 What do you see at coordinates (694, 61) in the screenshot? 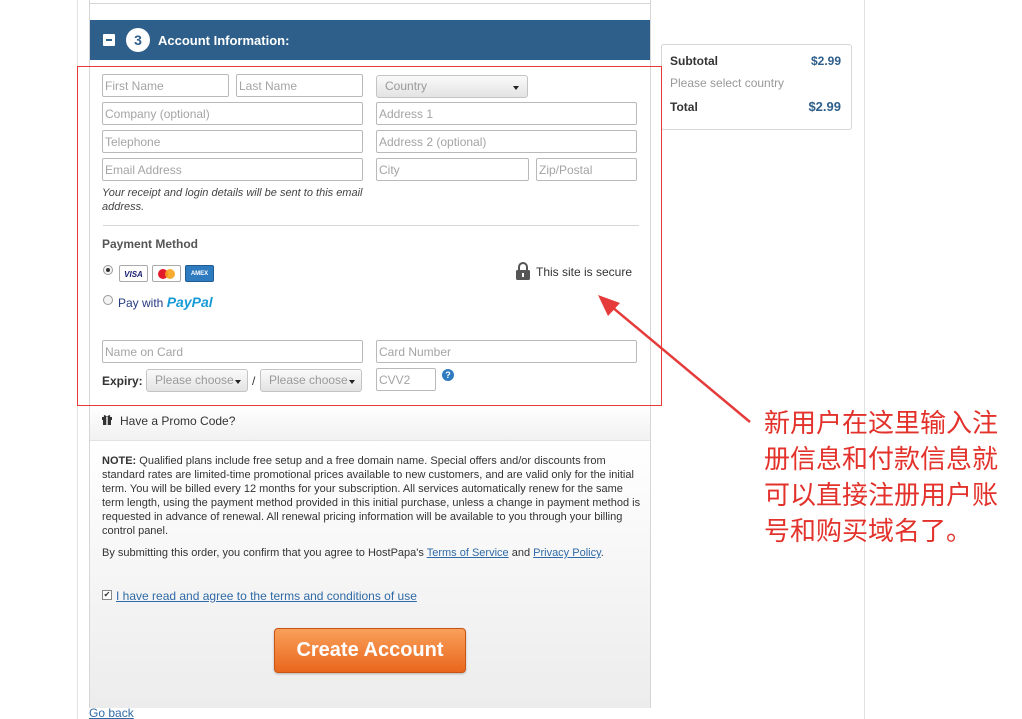
I see `subtotal-label: Subtotal` at bounding box center [694, 61].